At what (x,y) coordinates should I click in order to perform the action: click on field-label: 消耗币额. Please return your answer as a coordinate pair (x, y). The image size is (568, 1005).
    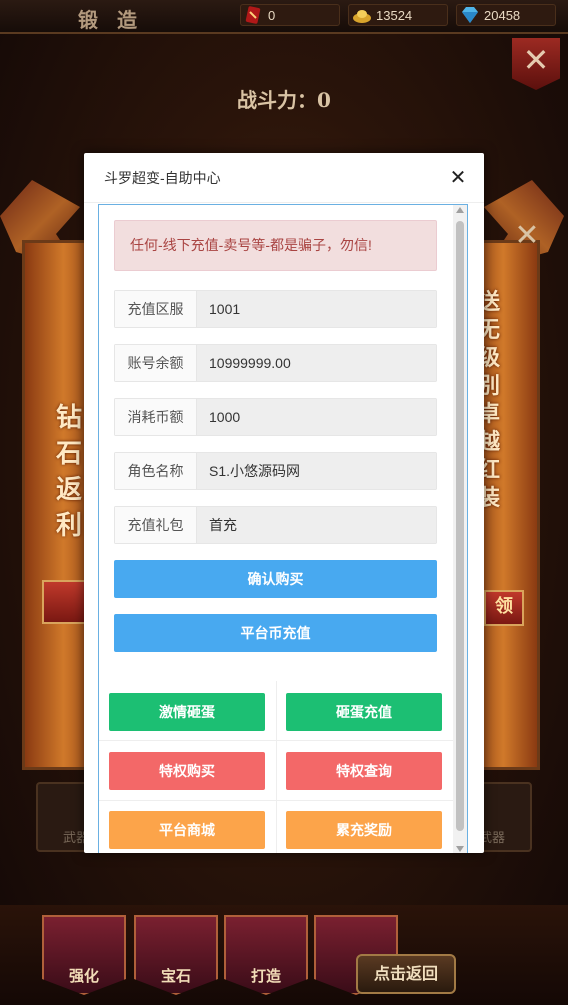
    Looking at the image, I should click on (155, 417).